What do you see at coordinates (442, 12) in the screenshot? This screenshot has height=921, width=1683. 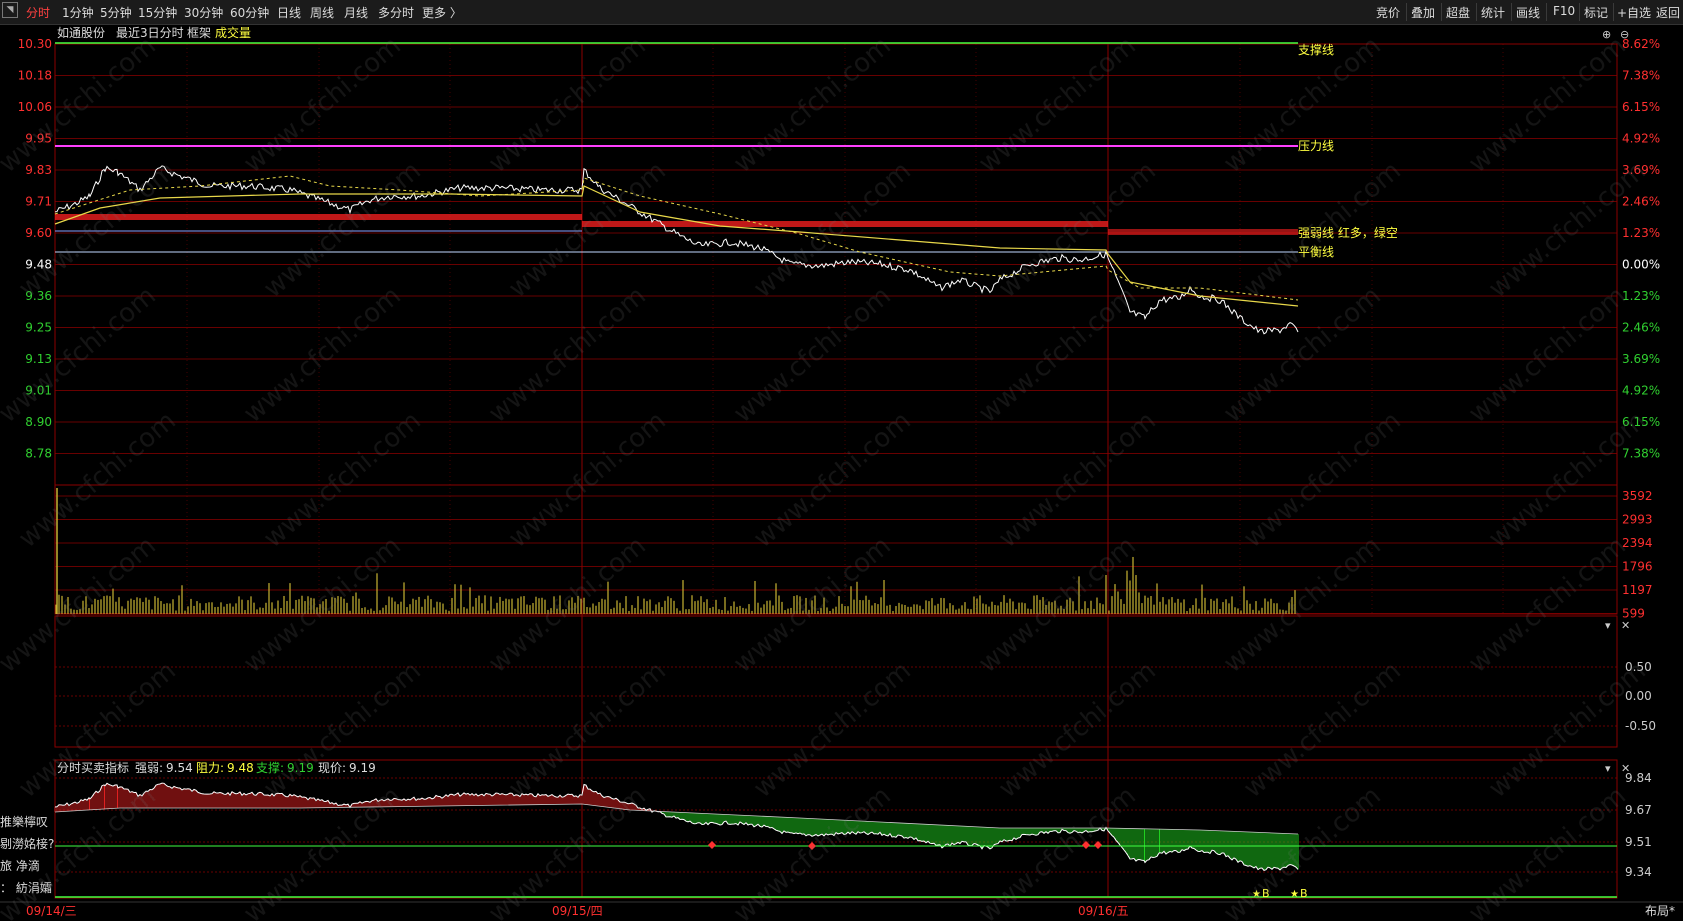 I see `period-tab-more: 更多 〉` at bounding box center [442, 12].